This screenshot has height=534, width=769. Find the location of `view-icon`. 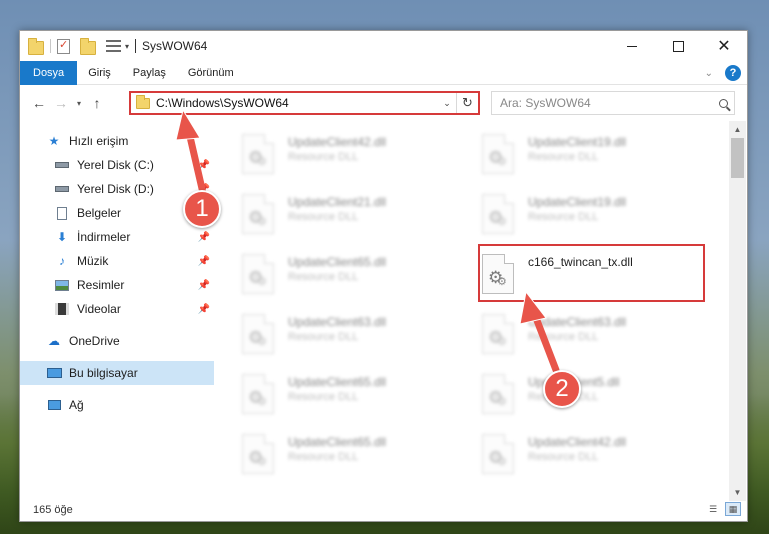

view-icon is located at coordinates (113, 46).